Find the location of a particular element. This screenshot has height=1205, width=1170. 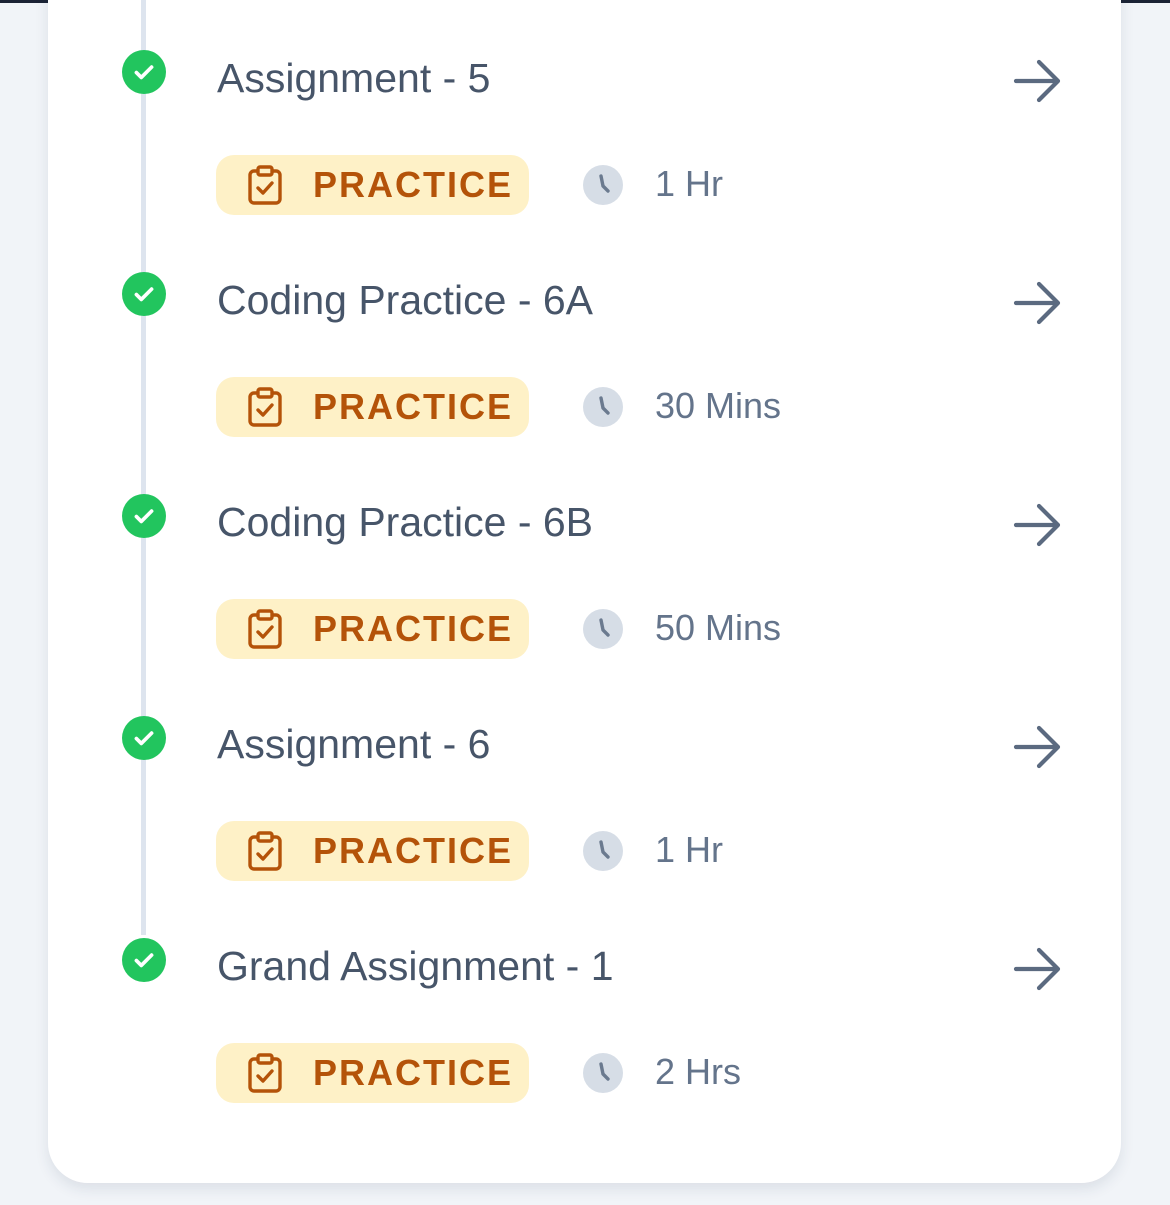

duration-text: 30 Mins is located at coordinates (718, 405).